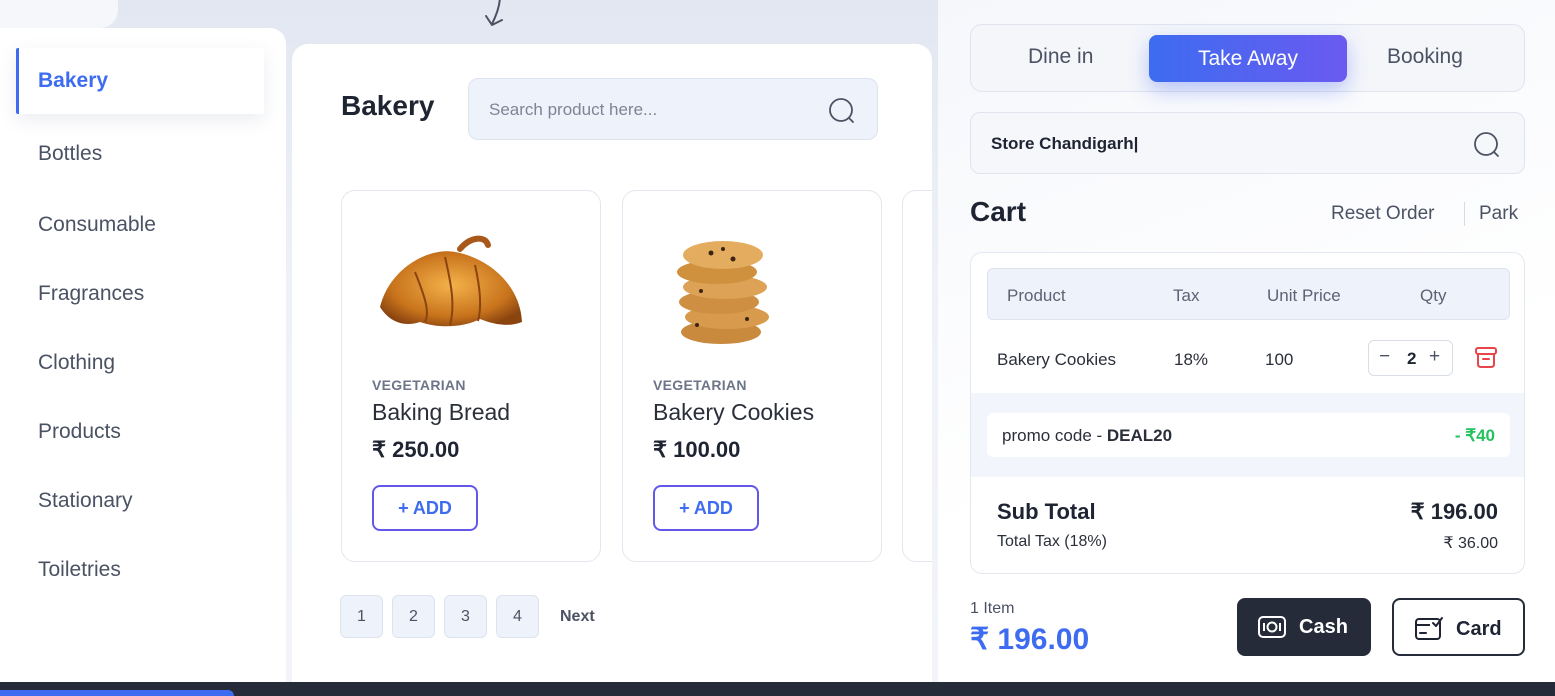  Describe the element at coordinates (1036, 295) in the screenshot. I see `column-header-product: Product` at that location.